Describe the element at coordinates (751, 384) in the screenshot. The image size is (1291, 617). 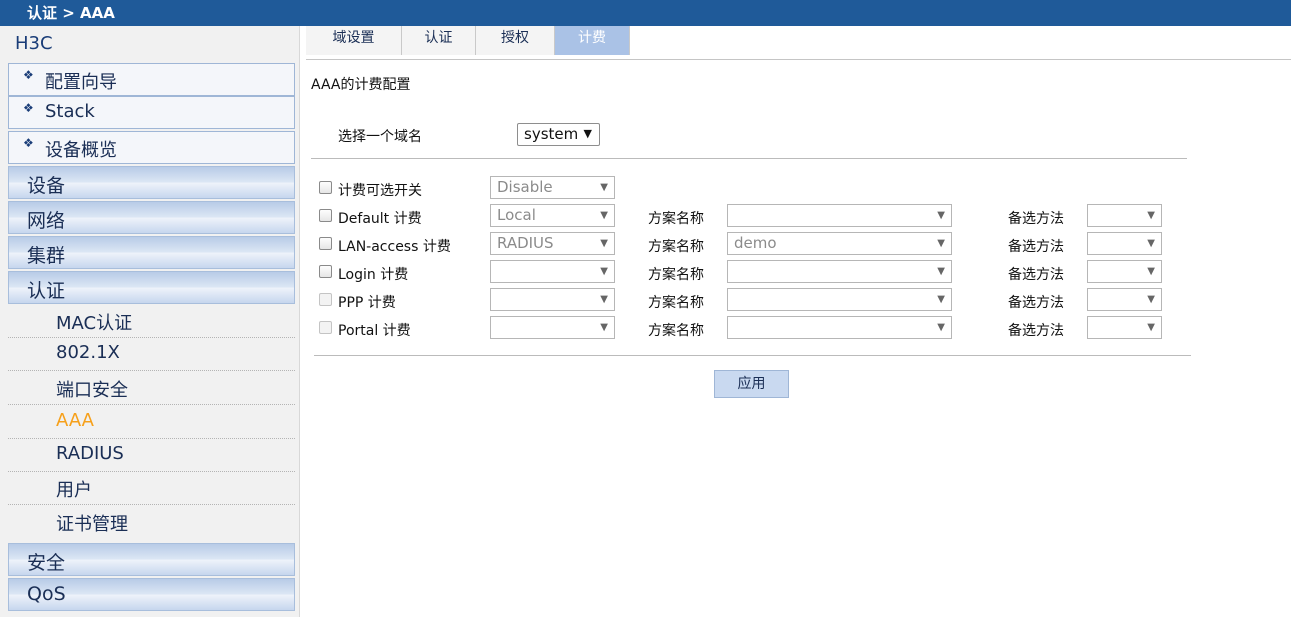
I see `apply-button: 应用` at that location.